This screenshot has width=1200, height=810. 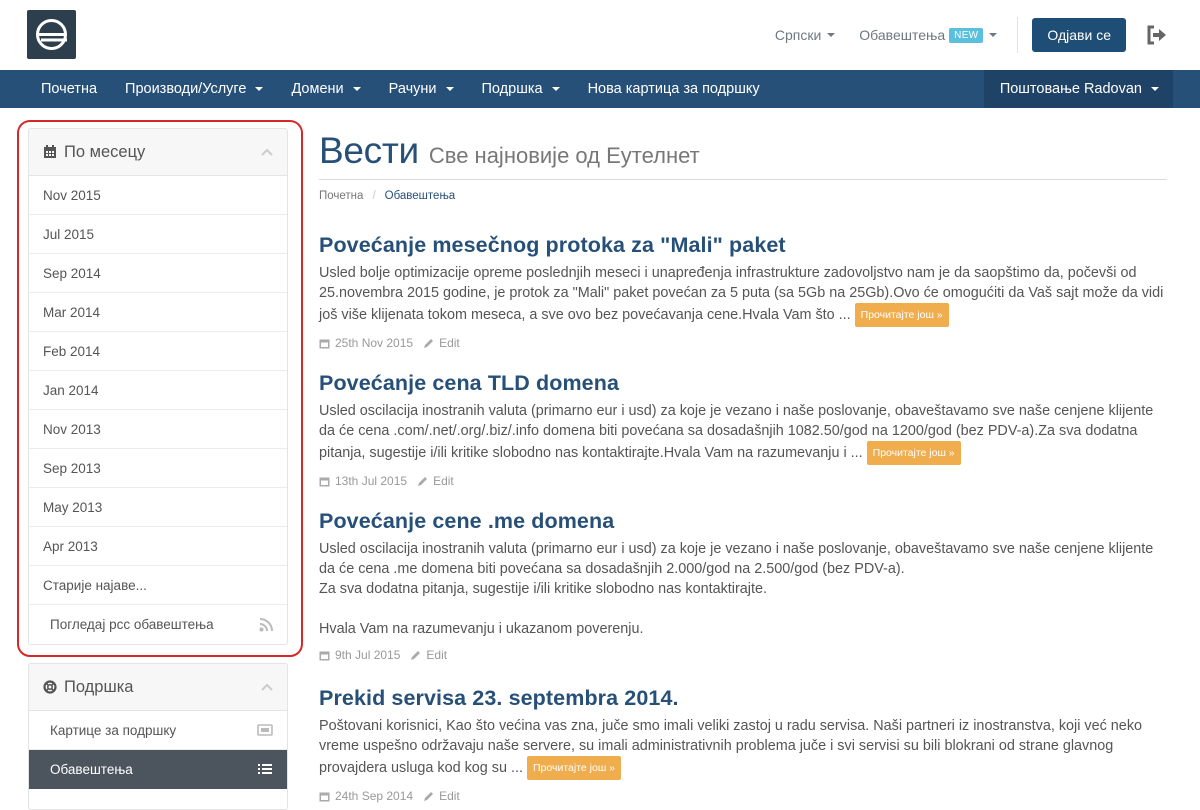 I want to click on notifications-dropdown: Обавештења NEW, so click(x=928, y=35).